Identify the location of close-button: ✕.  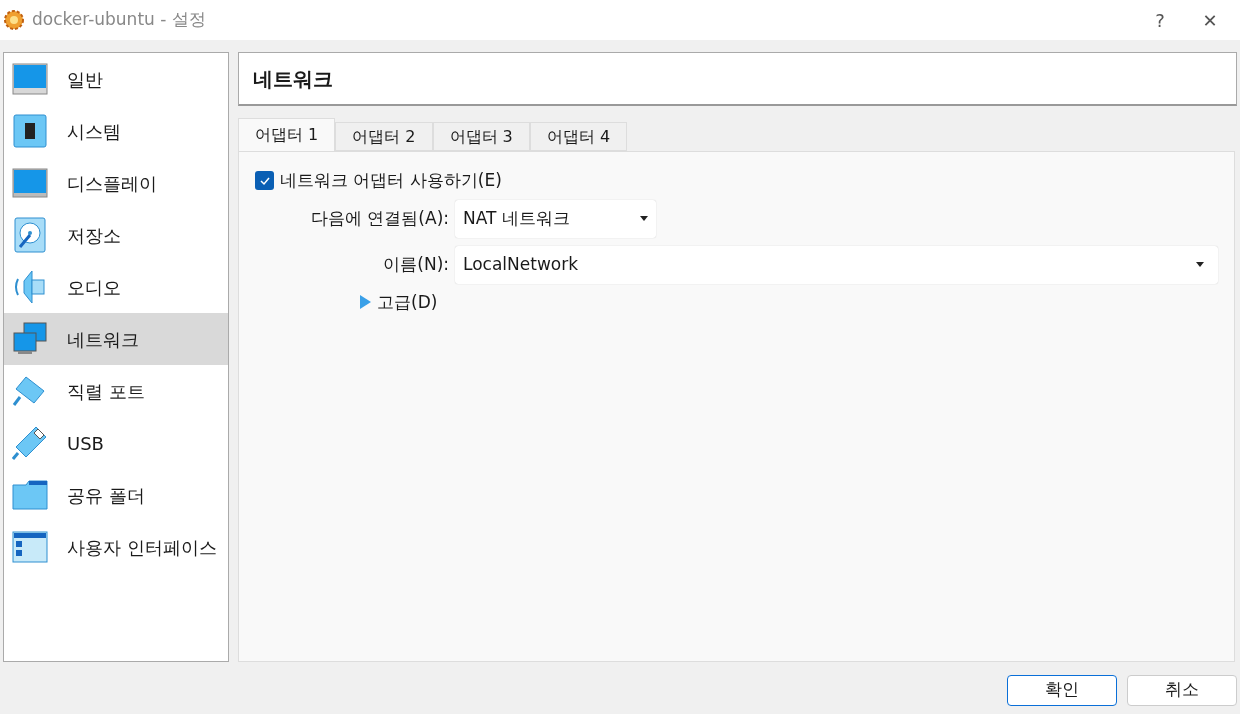
(1210, 20).